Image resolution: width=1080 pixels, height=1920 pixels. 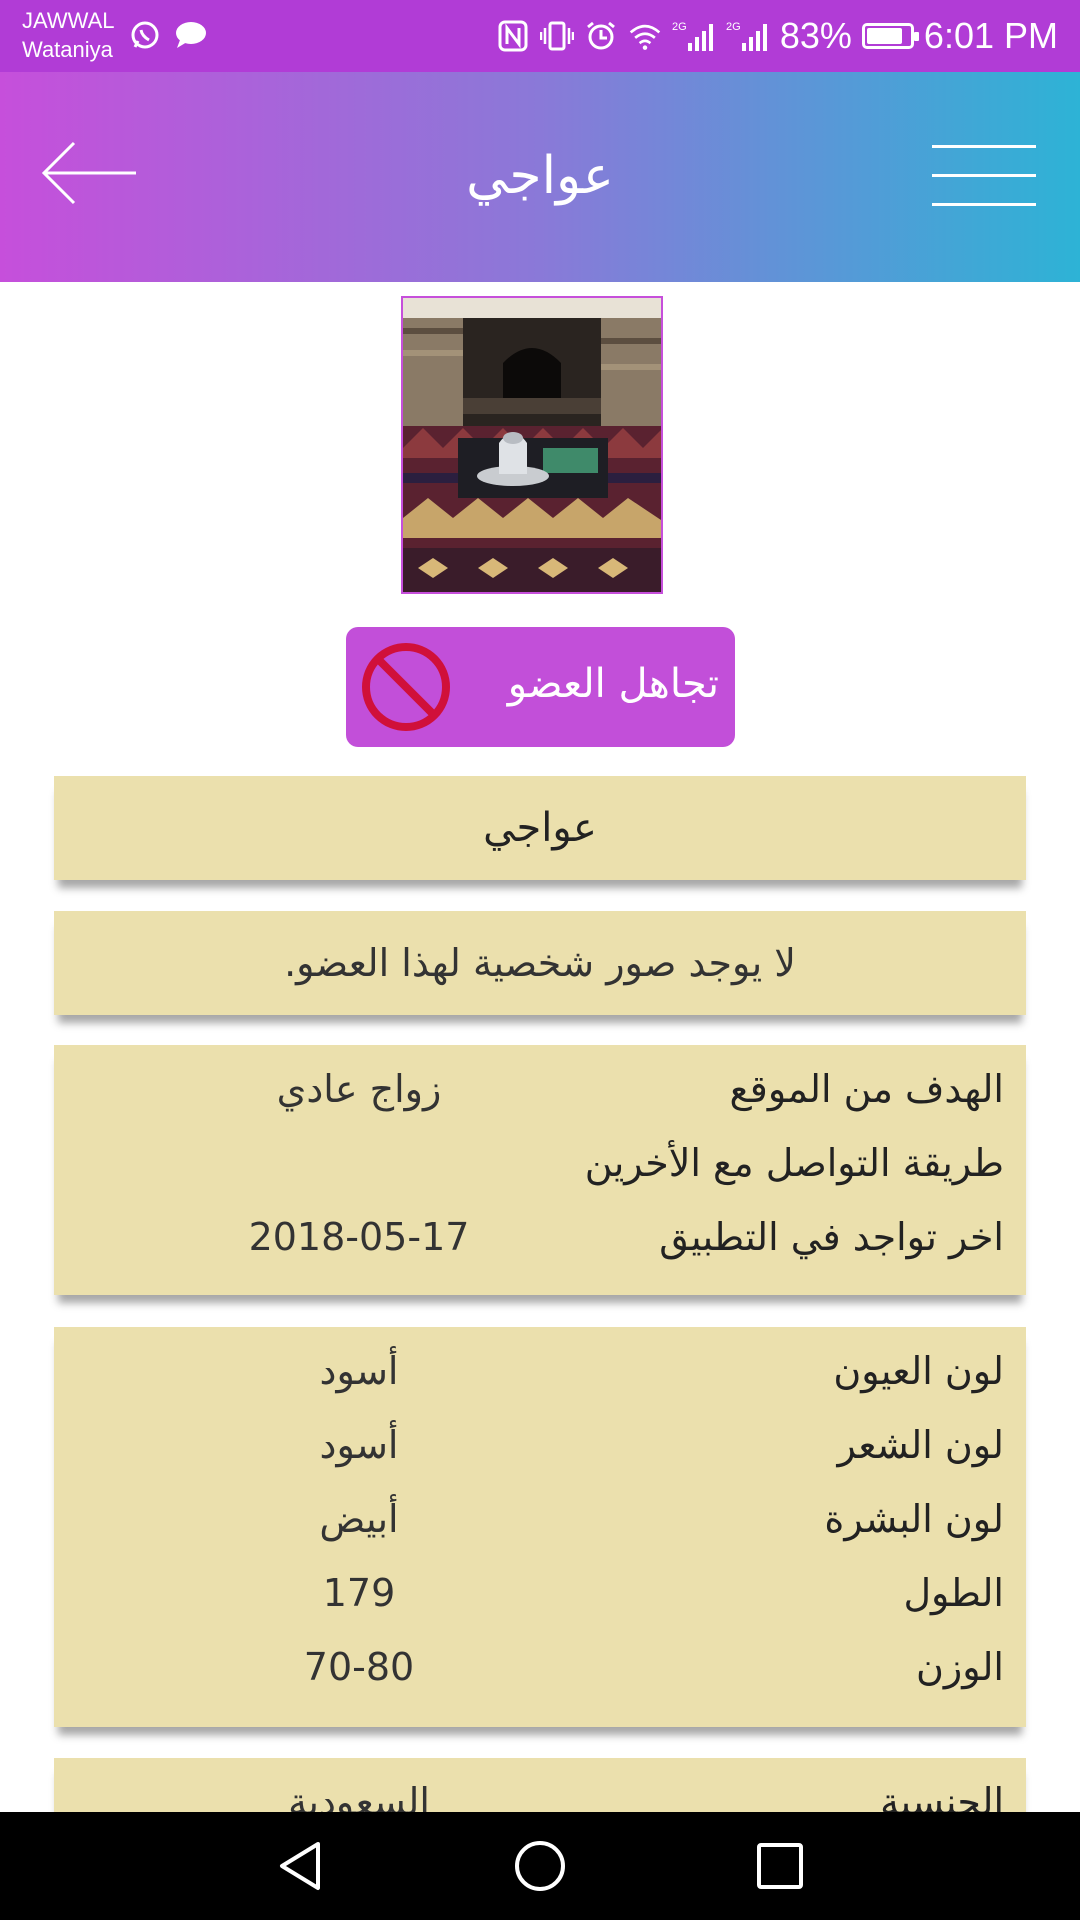 What do you see at coordinates (540, 1448) in the screenshot?
I see `info-row-hair-color: لون الشعر أسود` at bounding box center [540, 1448].